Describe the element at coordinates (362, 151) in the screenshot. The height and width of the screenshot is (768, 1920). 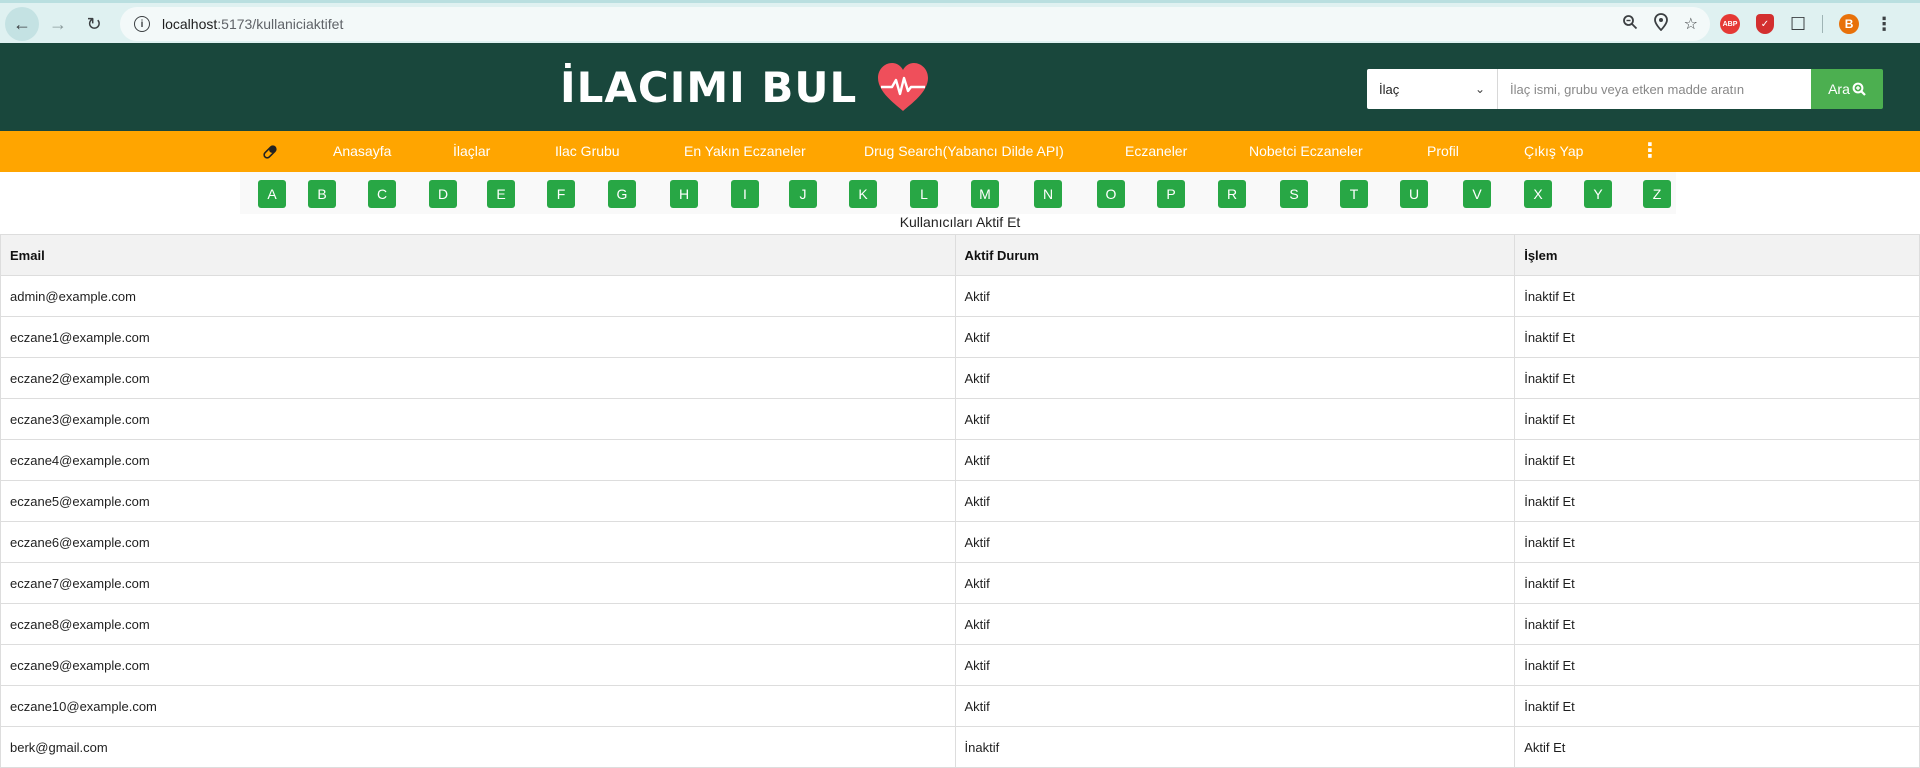
I see `menu-item-anasayfa: Anasayfa` at that location.